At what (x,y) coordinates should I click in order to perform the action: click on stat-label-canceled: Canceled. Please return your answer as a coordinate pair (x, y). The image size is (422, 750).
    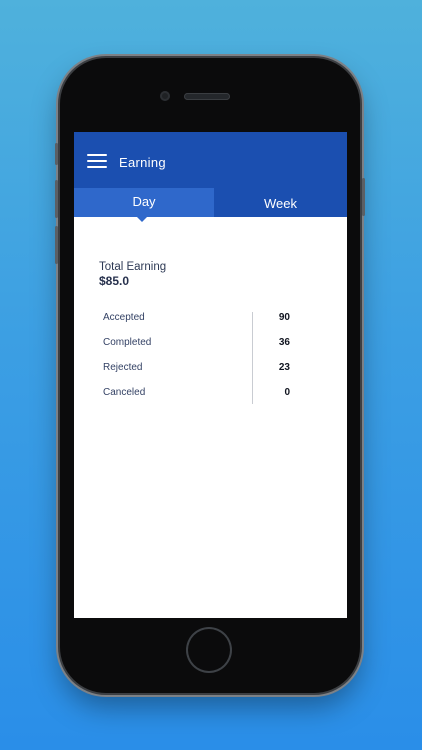
    Looking at the image, I should click on (124, 392).